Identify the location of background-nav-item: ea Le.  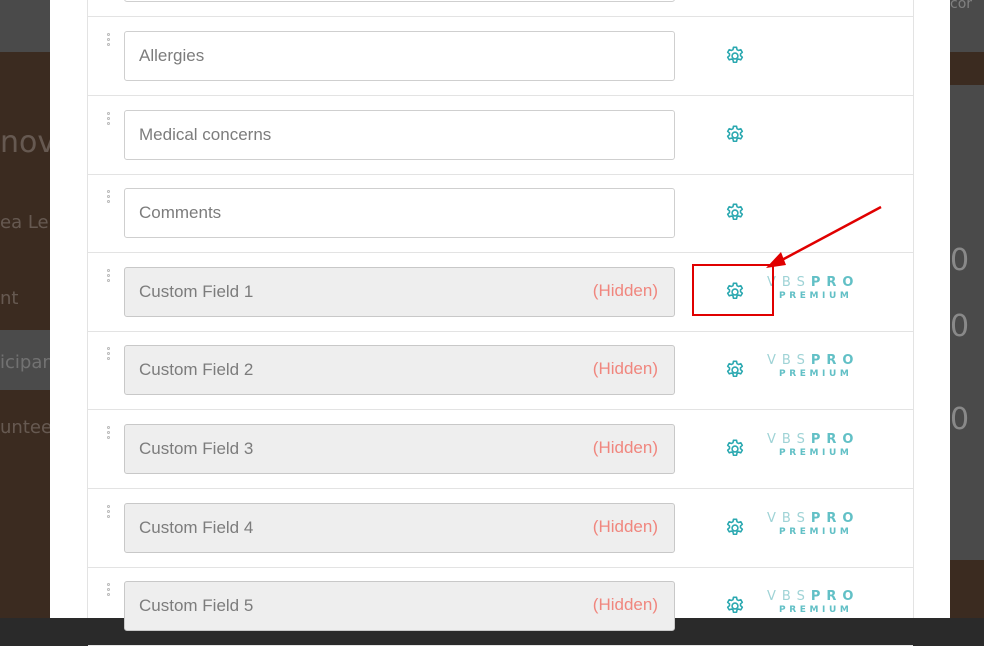
(24, 222).